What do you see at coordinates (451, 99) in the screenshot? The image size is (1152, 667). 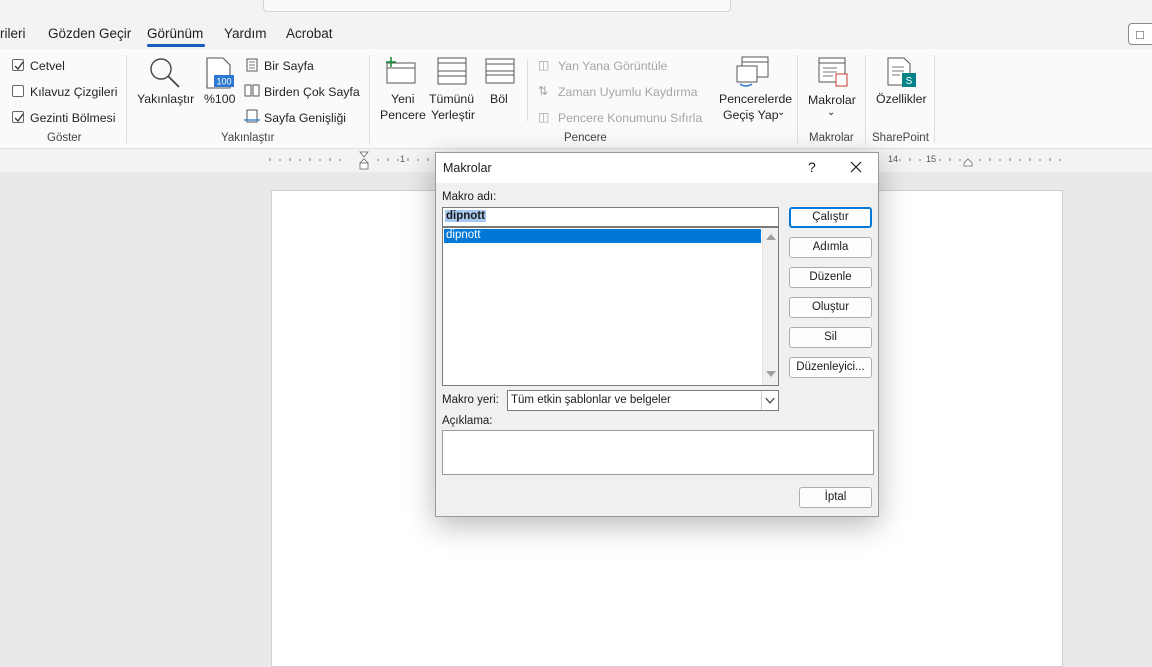 I see `arrange-all-label-1: Tümünü` at bounding box center [451, 99].